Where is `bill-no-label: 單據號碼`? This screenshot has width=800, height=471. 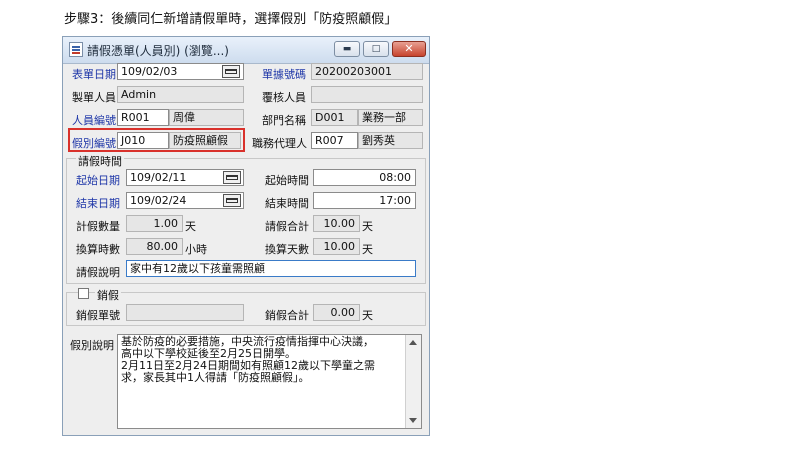 bill-no-label: 單據號碼 is located at coordinates (284, 74).